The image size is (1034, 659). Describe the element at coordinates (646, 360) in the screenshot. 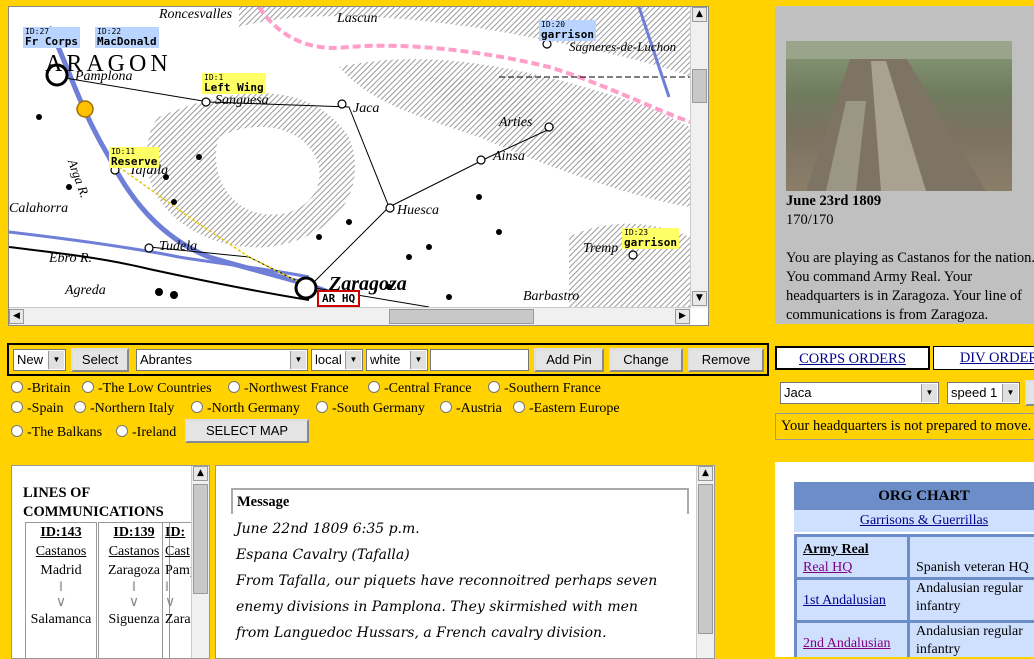

I see `change-button: Change` at that location.